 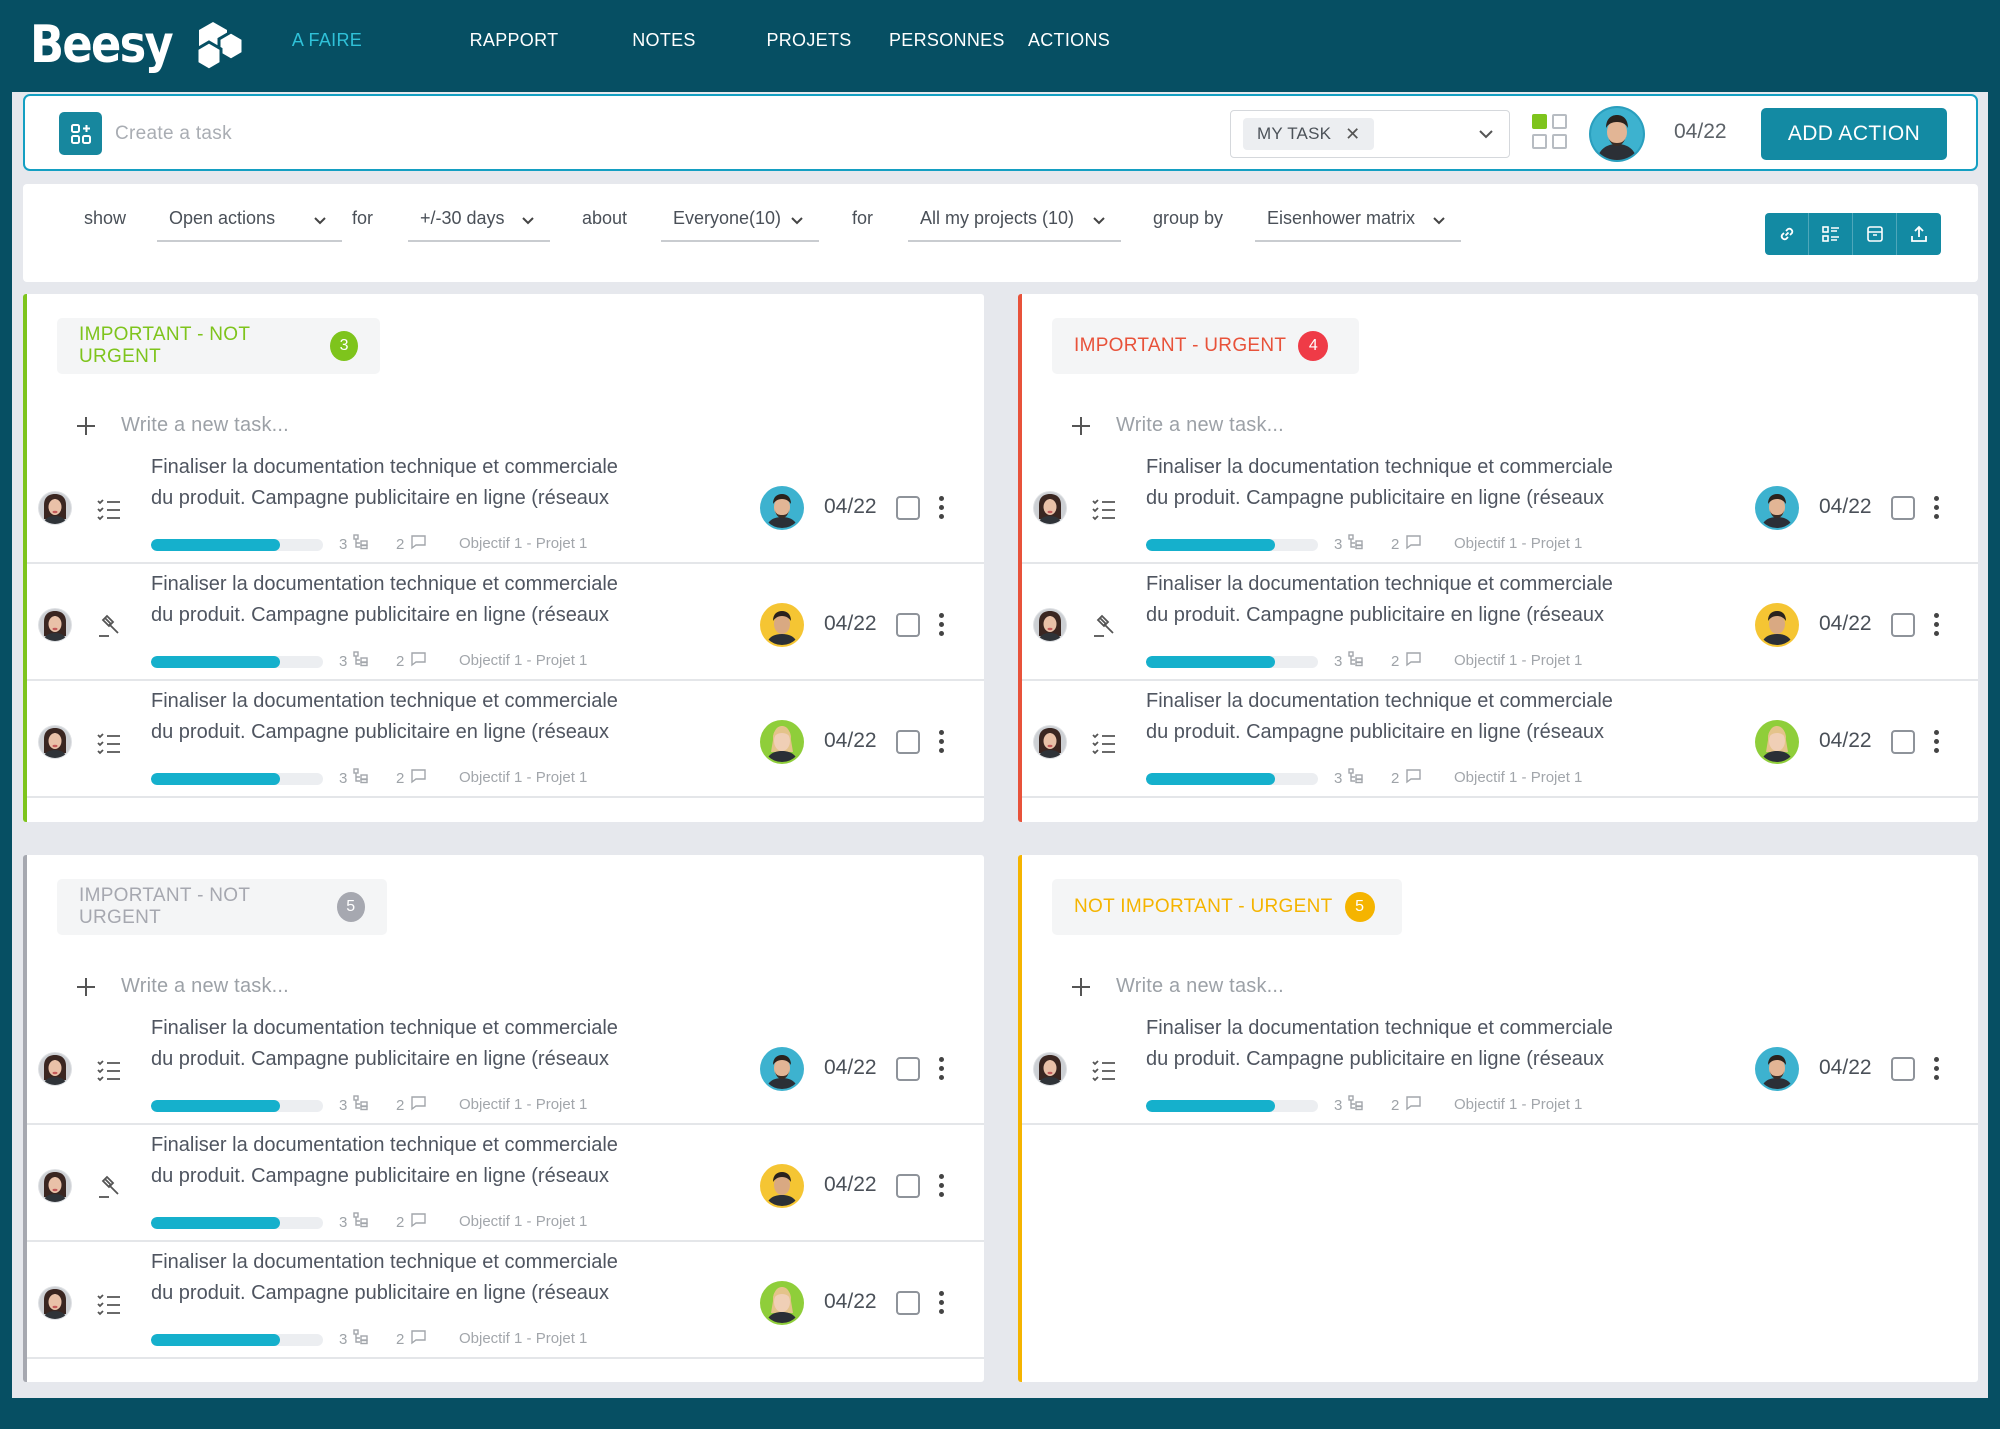 I want to click on export-icon, so click(x=1919, y=234).